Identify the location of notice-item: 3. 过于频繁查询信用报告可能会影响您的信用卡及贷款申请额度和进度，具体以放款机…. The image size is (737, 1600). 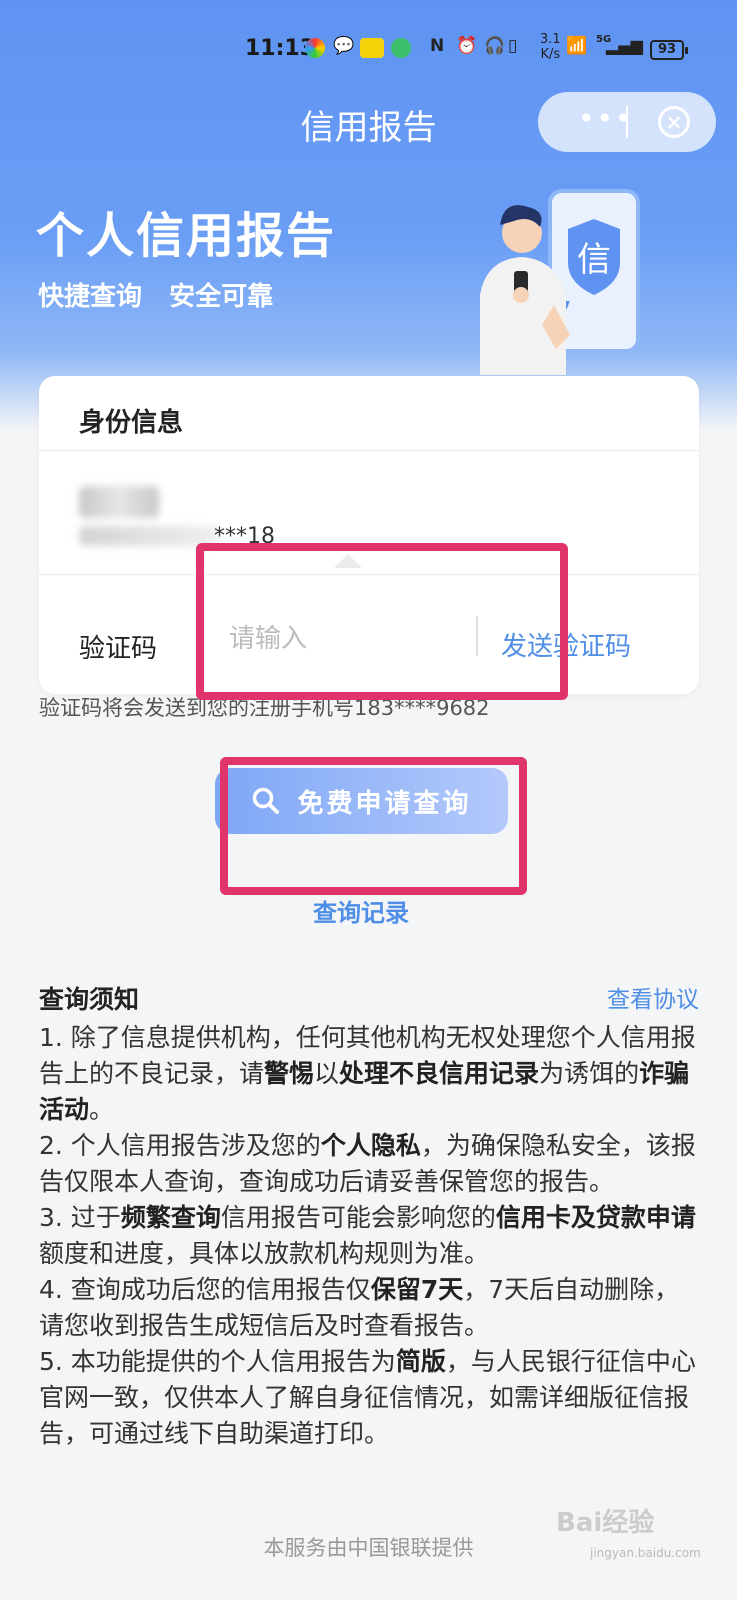
(367, 1235).